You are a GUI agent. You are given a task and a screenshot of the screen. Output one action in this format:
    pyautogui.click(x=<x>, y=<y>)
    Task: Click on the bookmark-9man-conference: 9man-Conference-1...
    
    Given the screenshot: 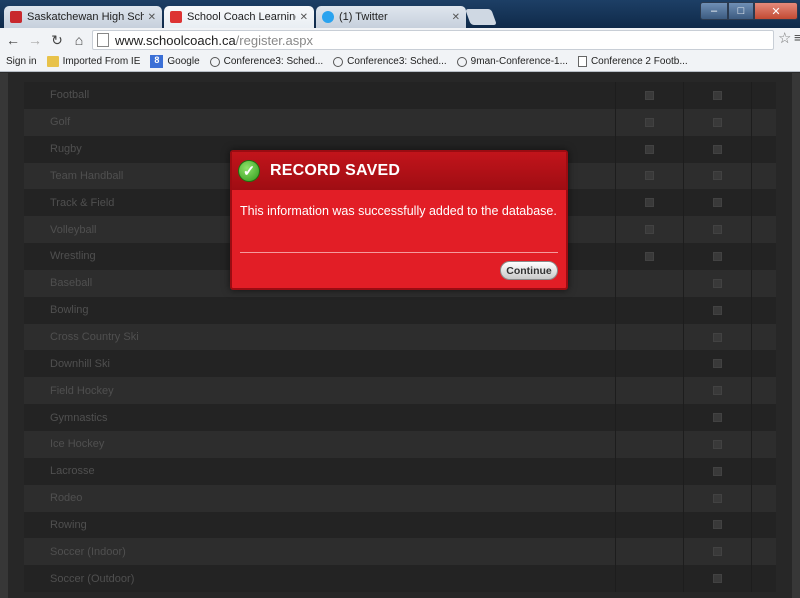 What is the action you would take?
    pyautogui.click(x=512, y=61)
    